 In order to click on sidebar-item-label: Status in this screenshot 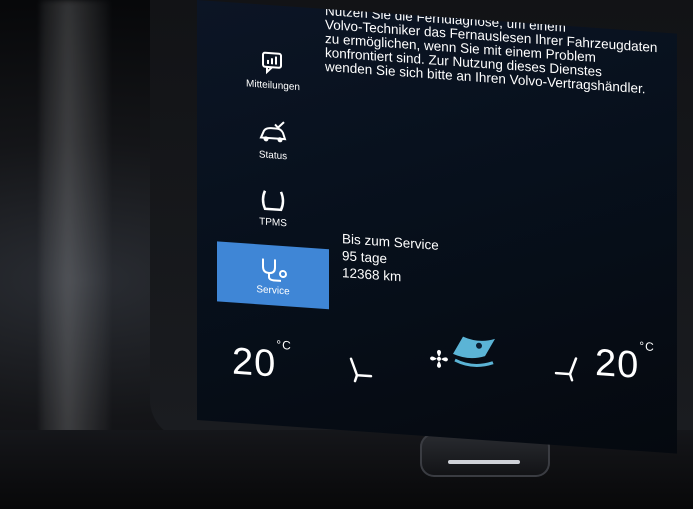, I will do `click(273, 156)`.